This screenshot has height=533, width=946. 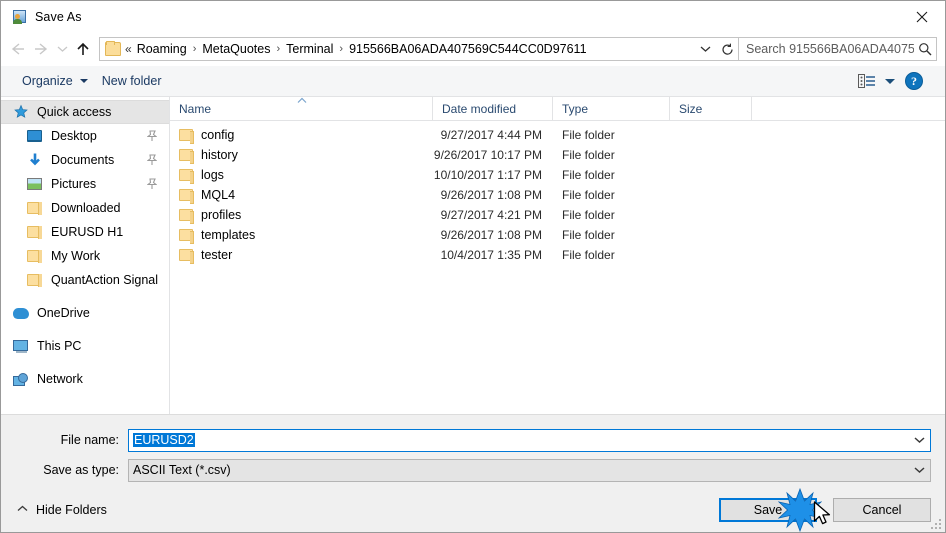 I want to click on sidebar-item-label: Desktop, so click(x=74, y=136).